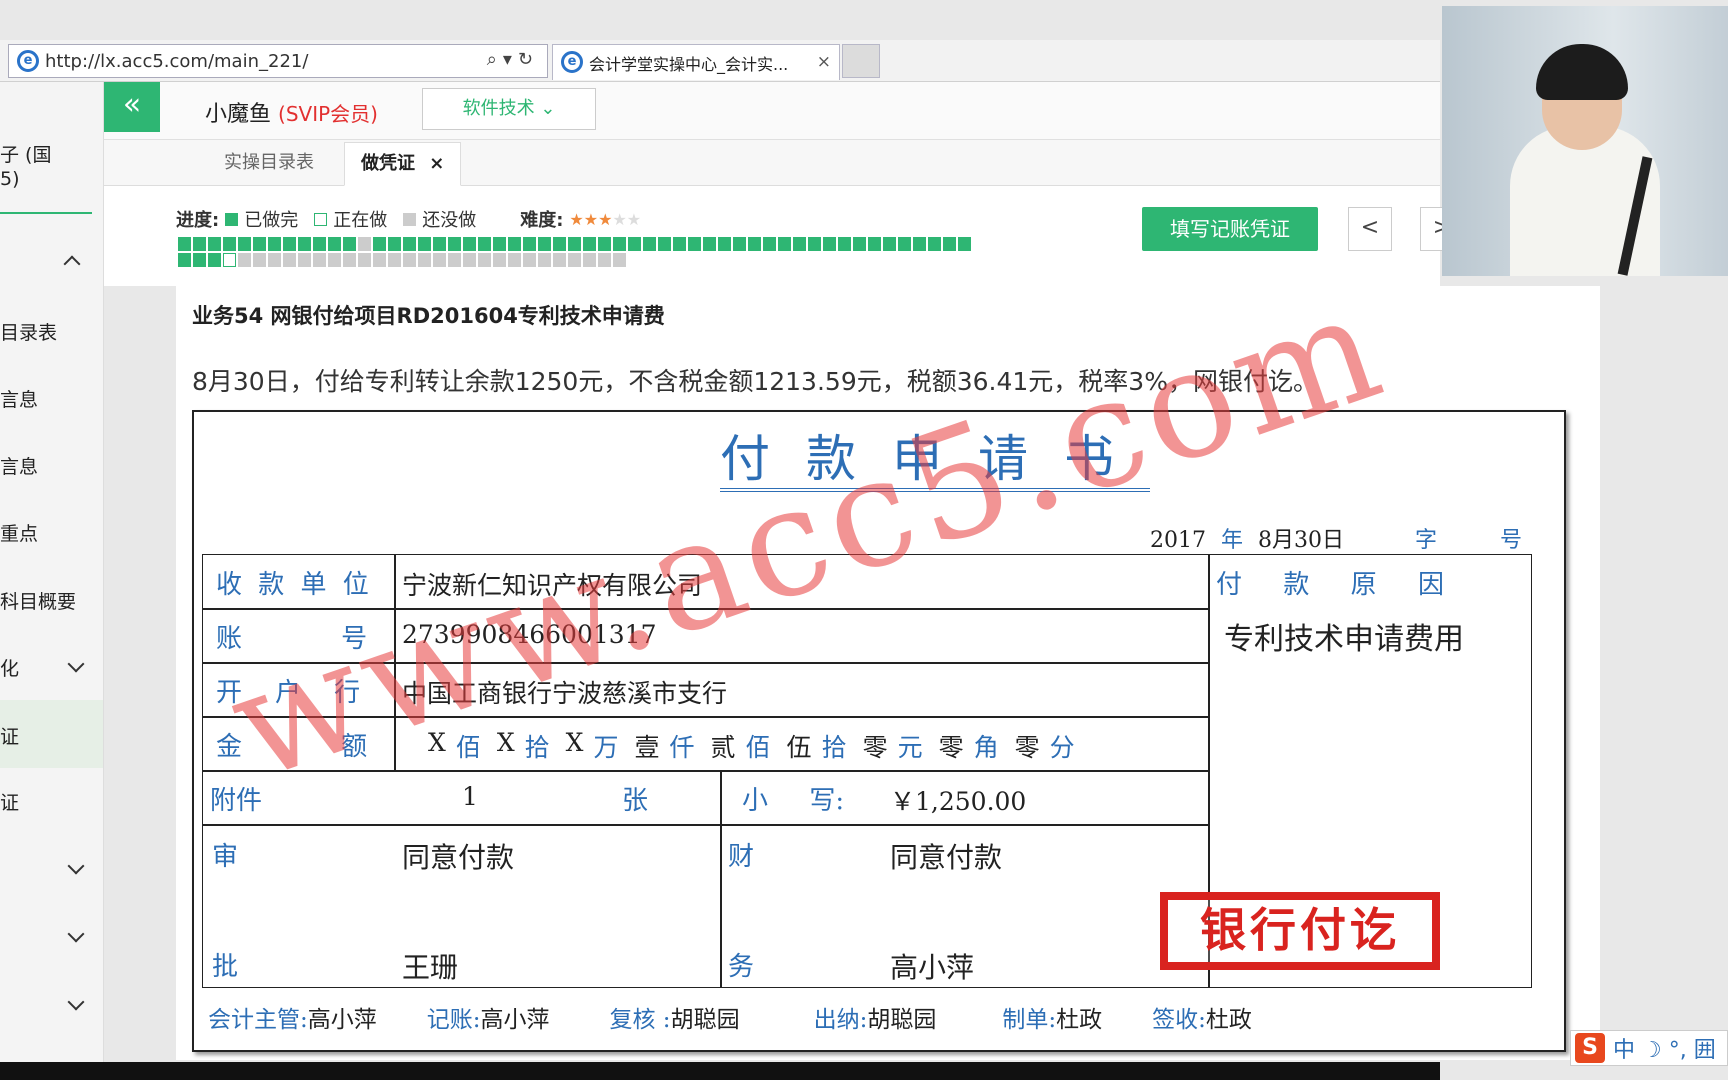 This screenshot has width=1728, height=1080. What do you see at coordinates (52, 600) in the screenshot?
I see `sidebar-item-accounts: 科目概要` at bounding box center [52, 600].